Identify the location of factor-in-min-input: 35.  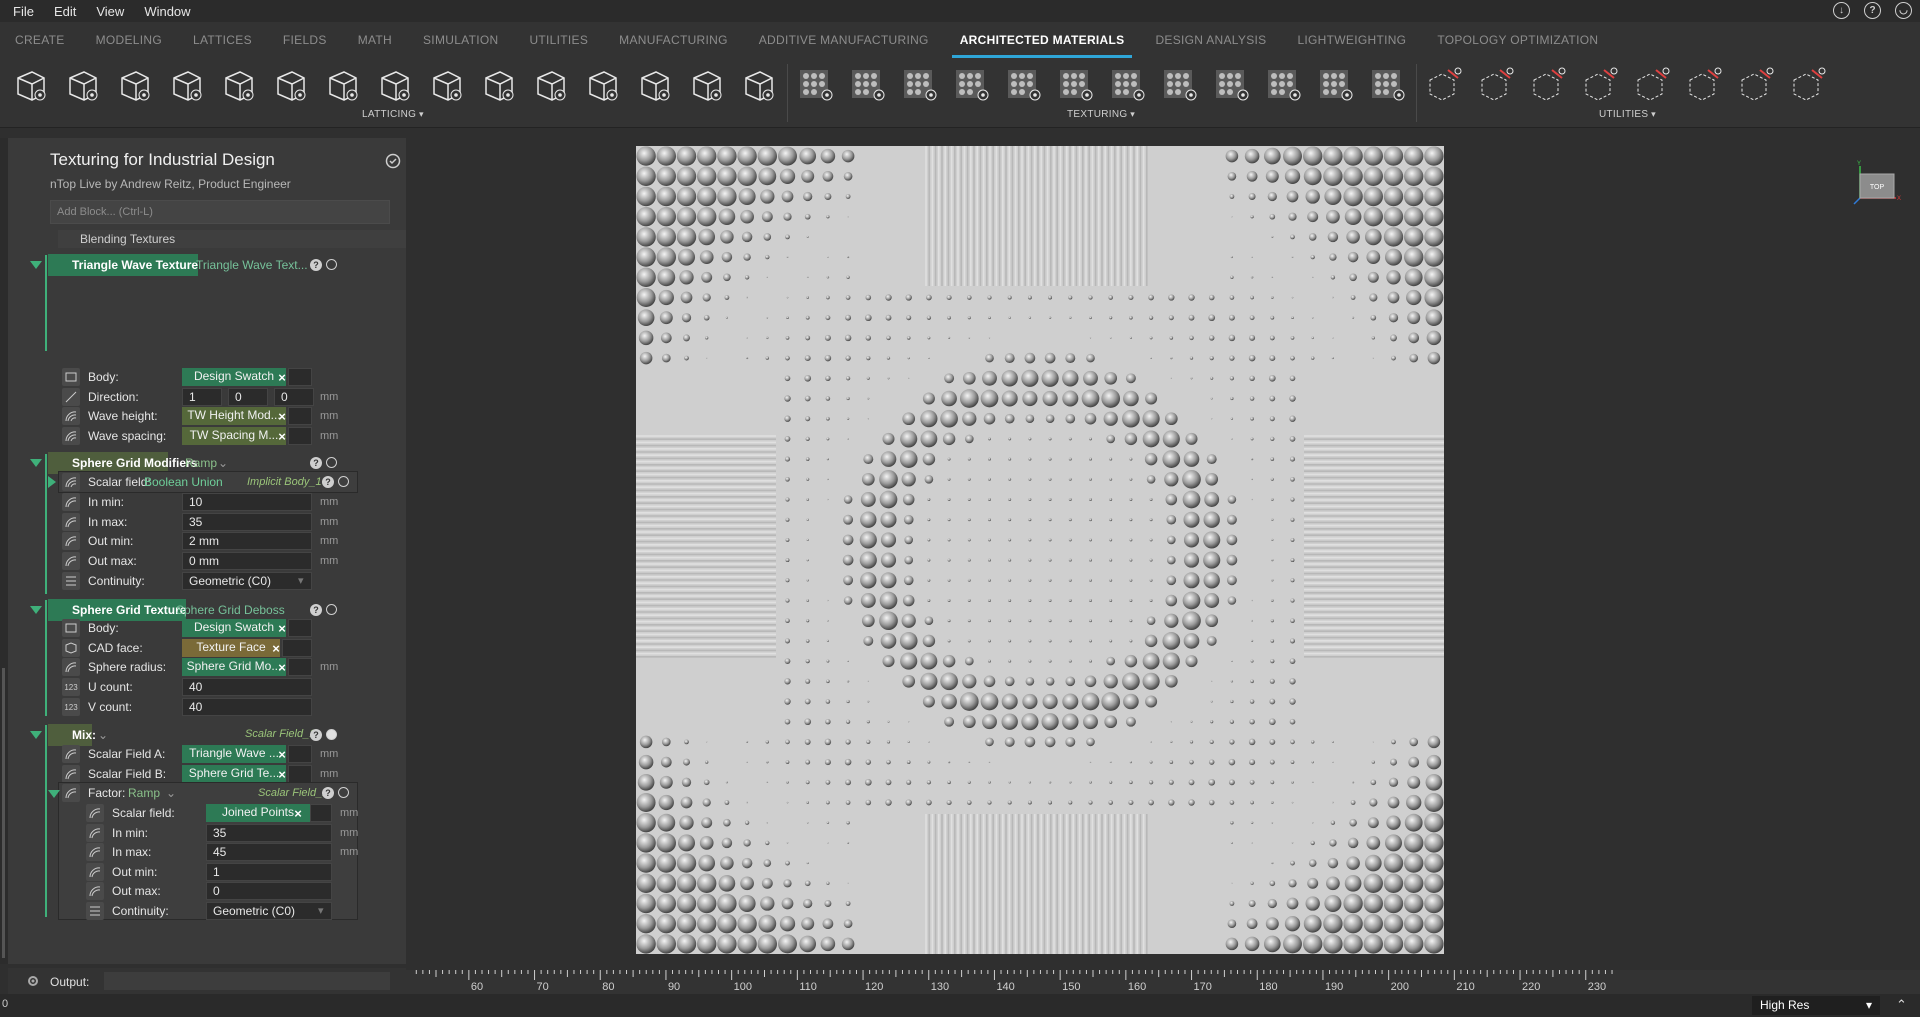
(269, 833).